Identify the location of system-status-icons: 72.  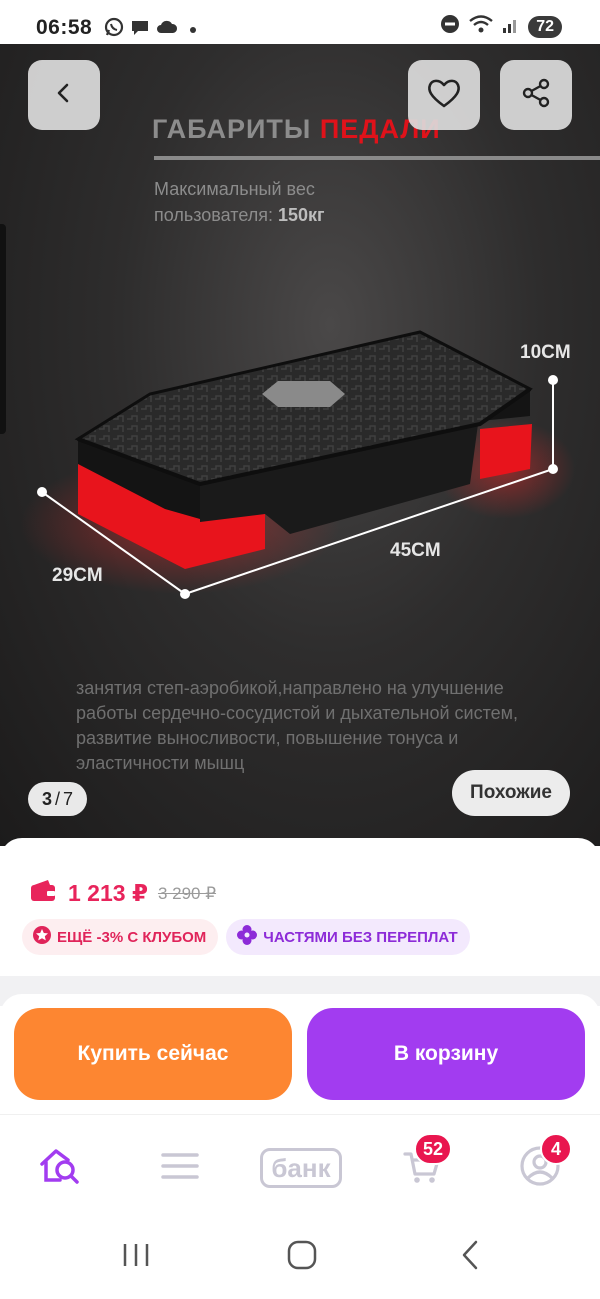
(501, 26).